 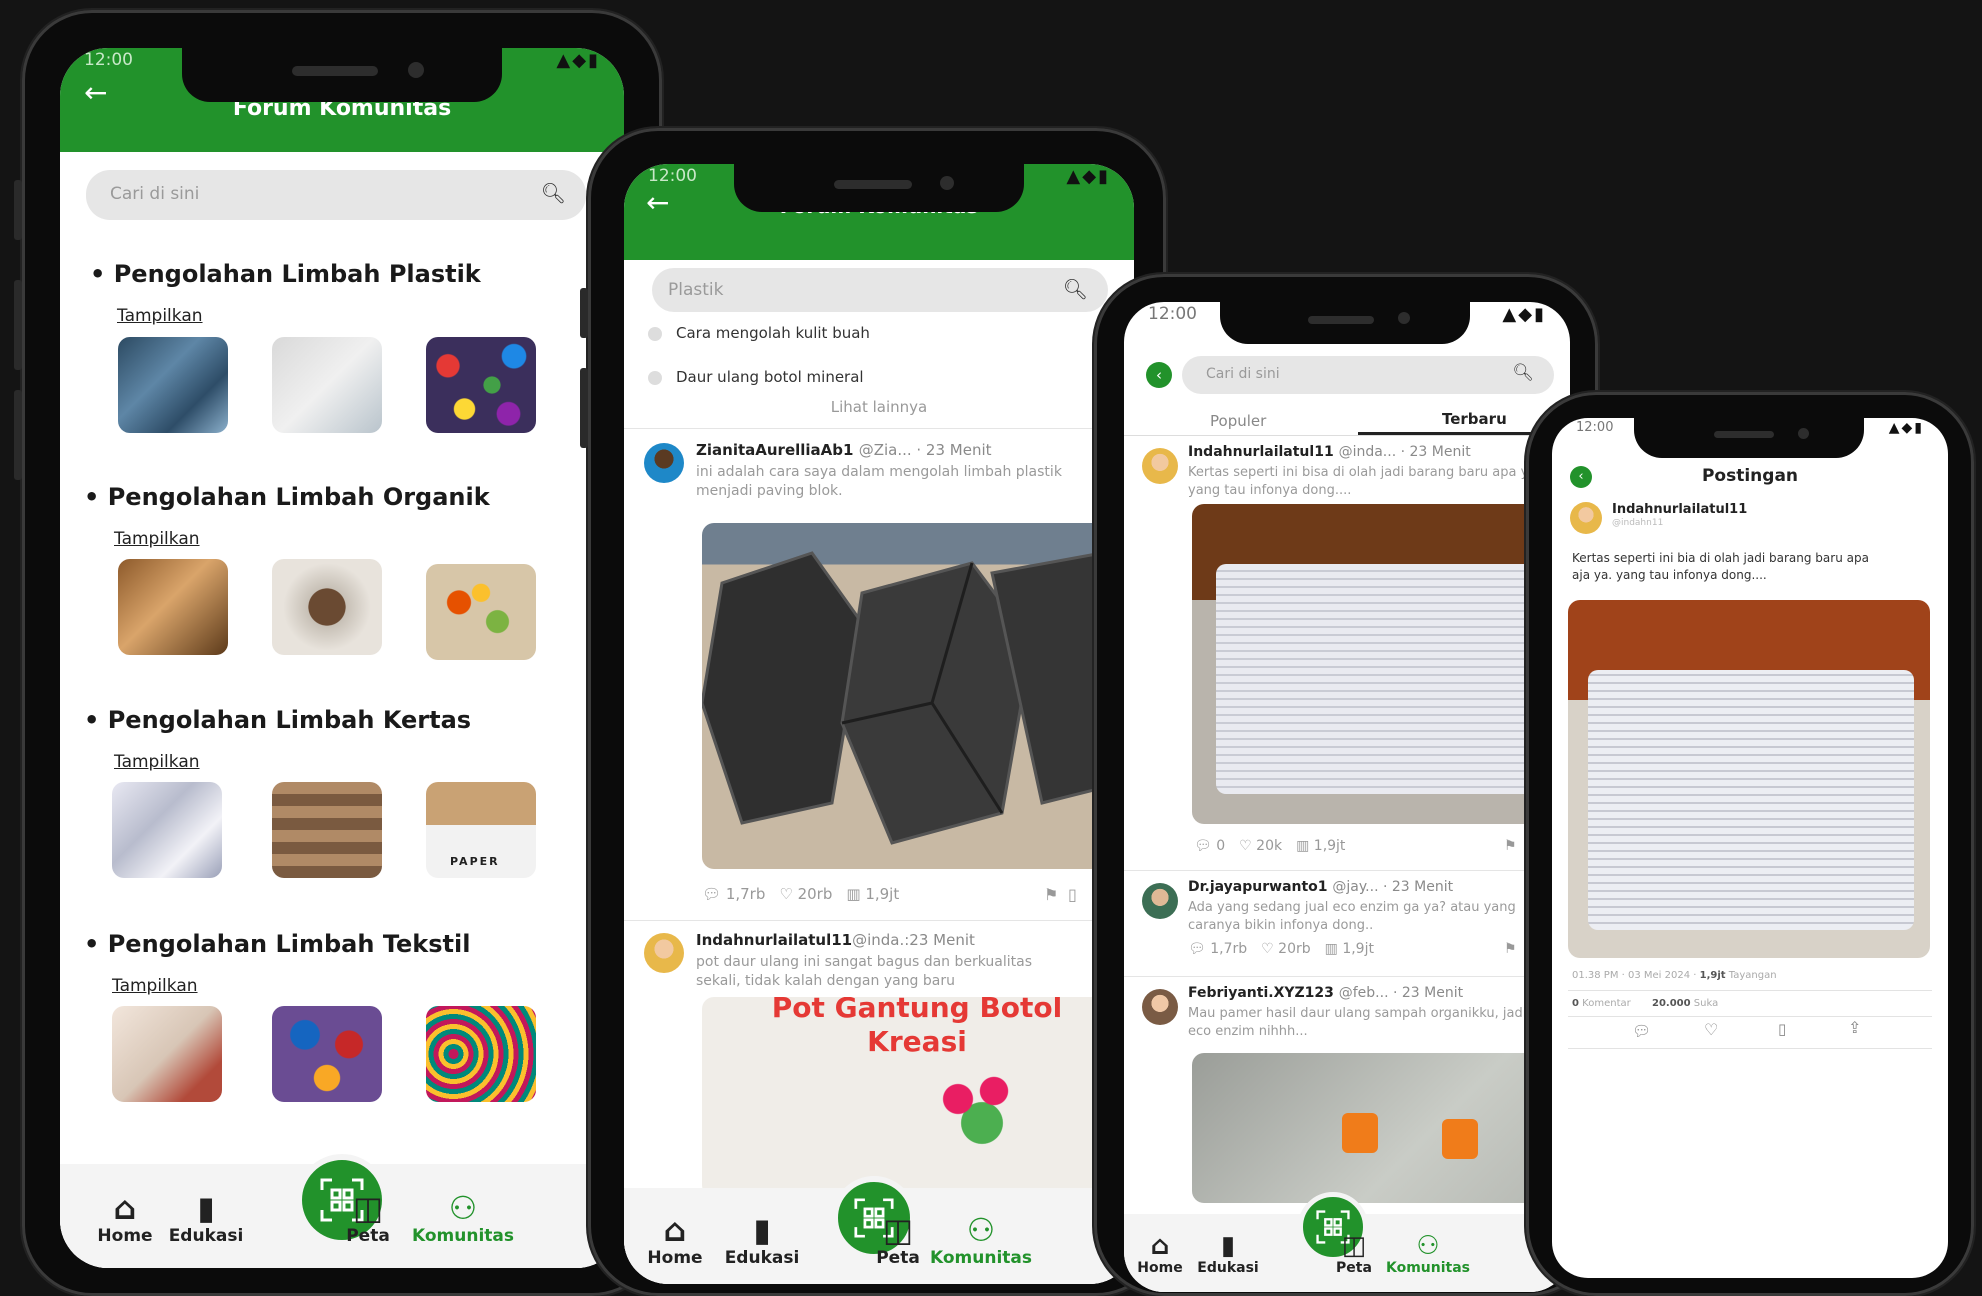 I want to click on show-kertas-link: Tampilkan, so click(x=157, y=762).